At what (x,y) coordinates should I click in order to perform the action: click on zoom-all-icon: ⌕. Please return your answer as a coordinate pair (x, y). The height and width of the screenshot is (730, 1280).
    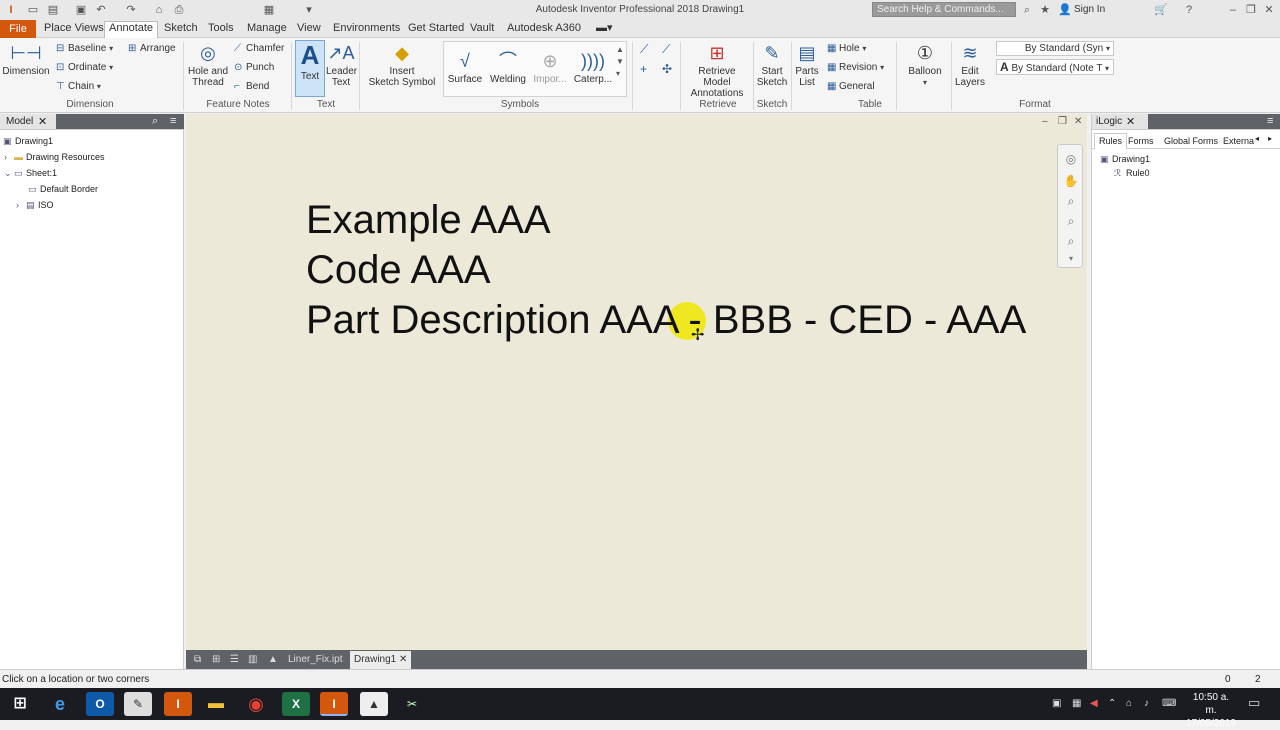
    Looking at the image, I should click on (1071, 221).